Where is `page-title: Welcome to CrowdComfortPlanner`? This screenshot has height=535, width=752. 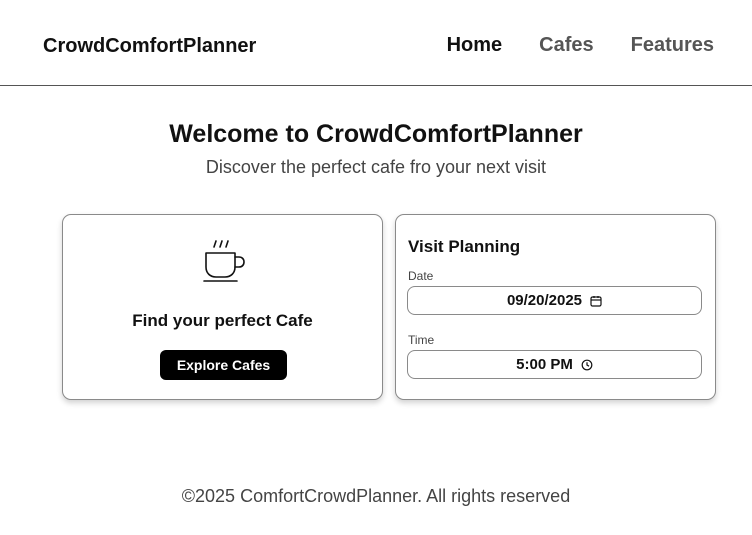 page-title: Welcome to CrowdComfortPlanner is located at coordinates (376, 134).